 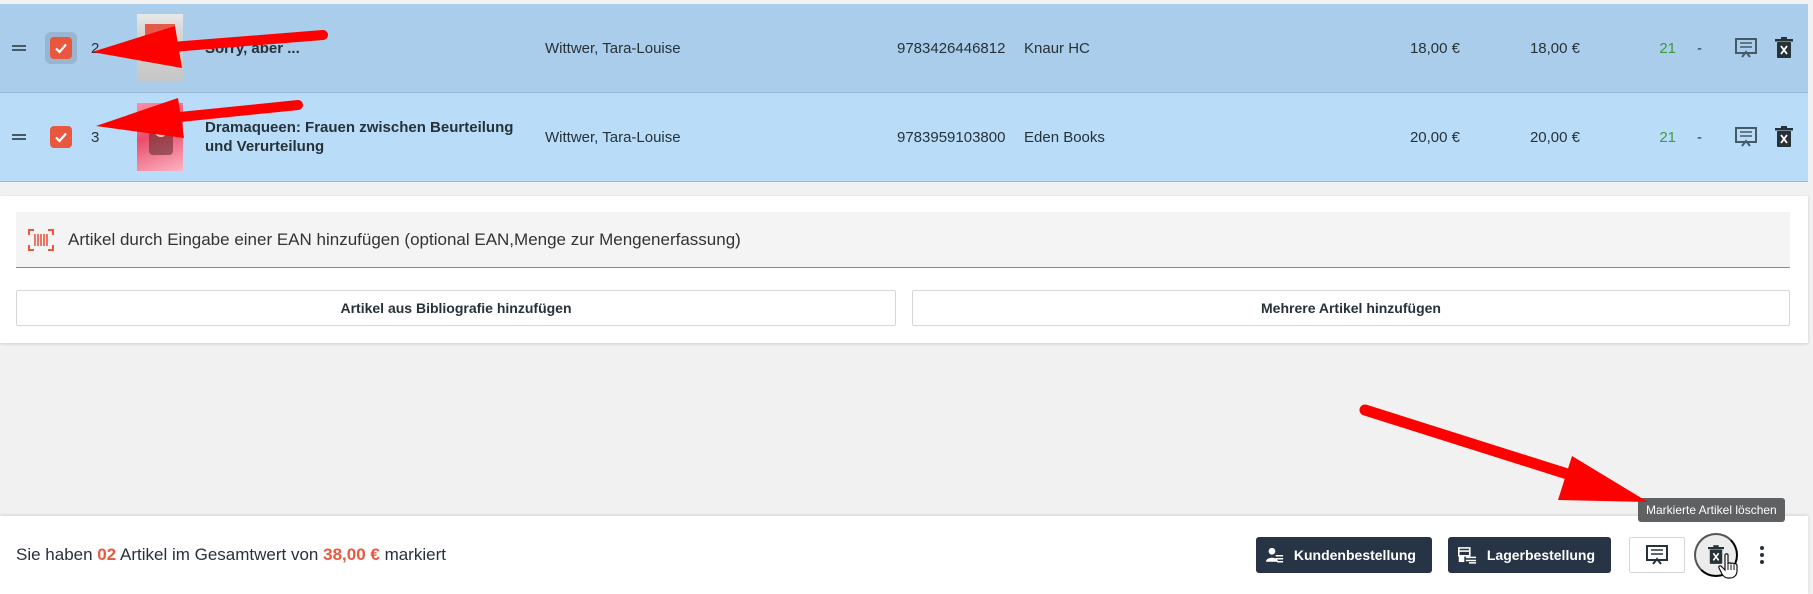 I want to click on customer-order-icon, so click(x=1275, y=555).